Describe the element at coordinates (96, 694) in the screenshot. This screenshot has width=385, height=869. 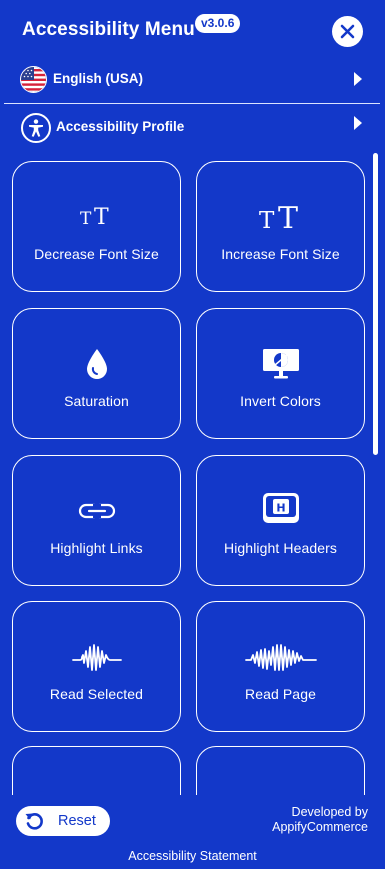
I see `tile-label: Read Selected` at that location.